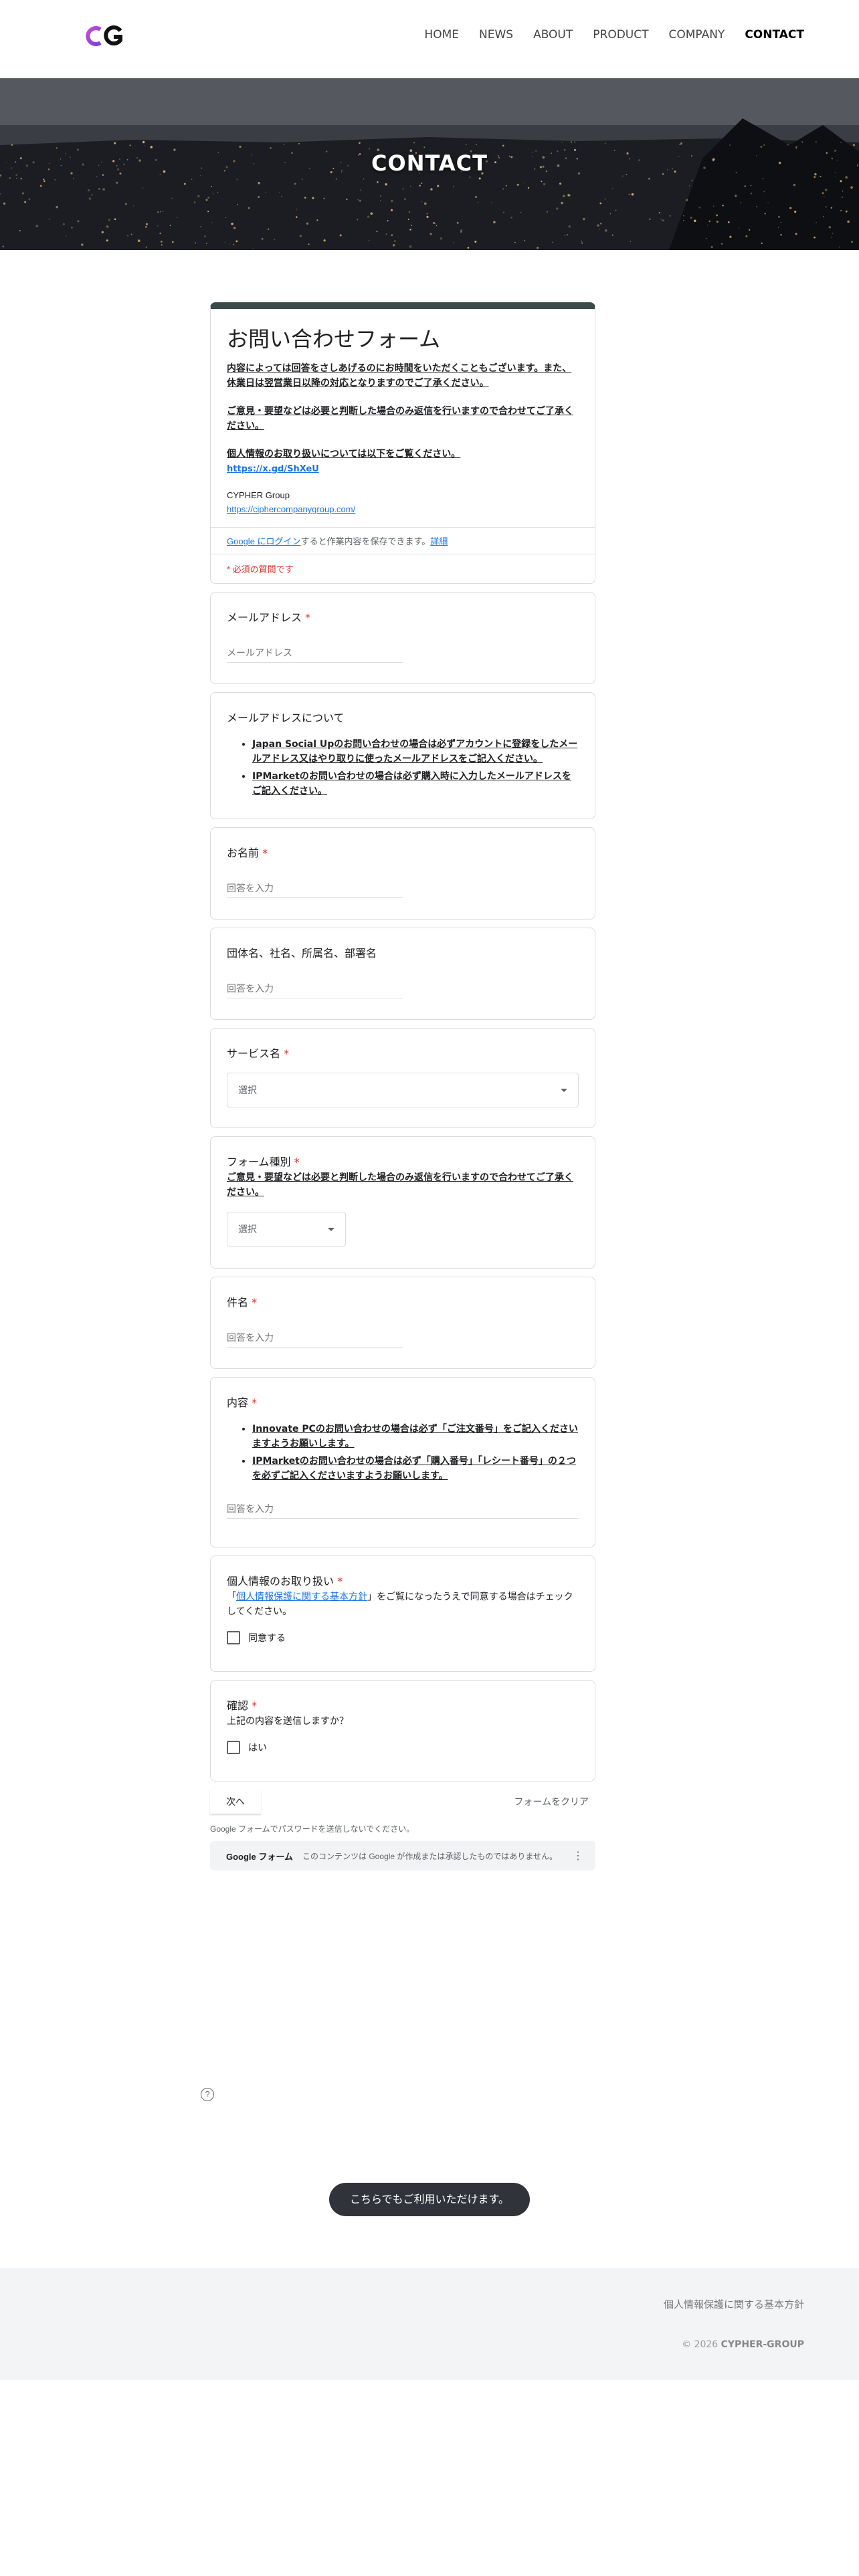  Describe the element at coordinates (258, 1747) in the screenshot. I see `confirm-checkbox-label: はい` at that location.